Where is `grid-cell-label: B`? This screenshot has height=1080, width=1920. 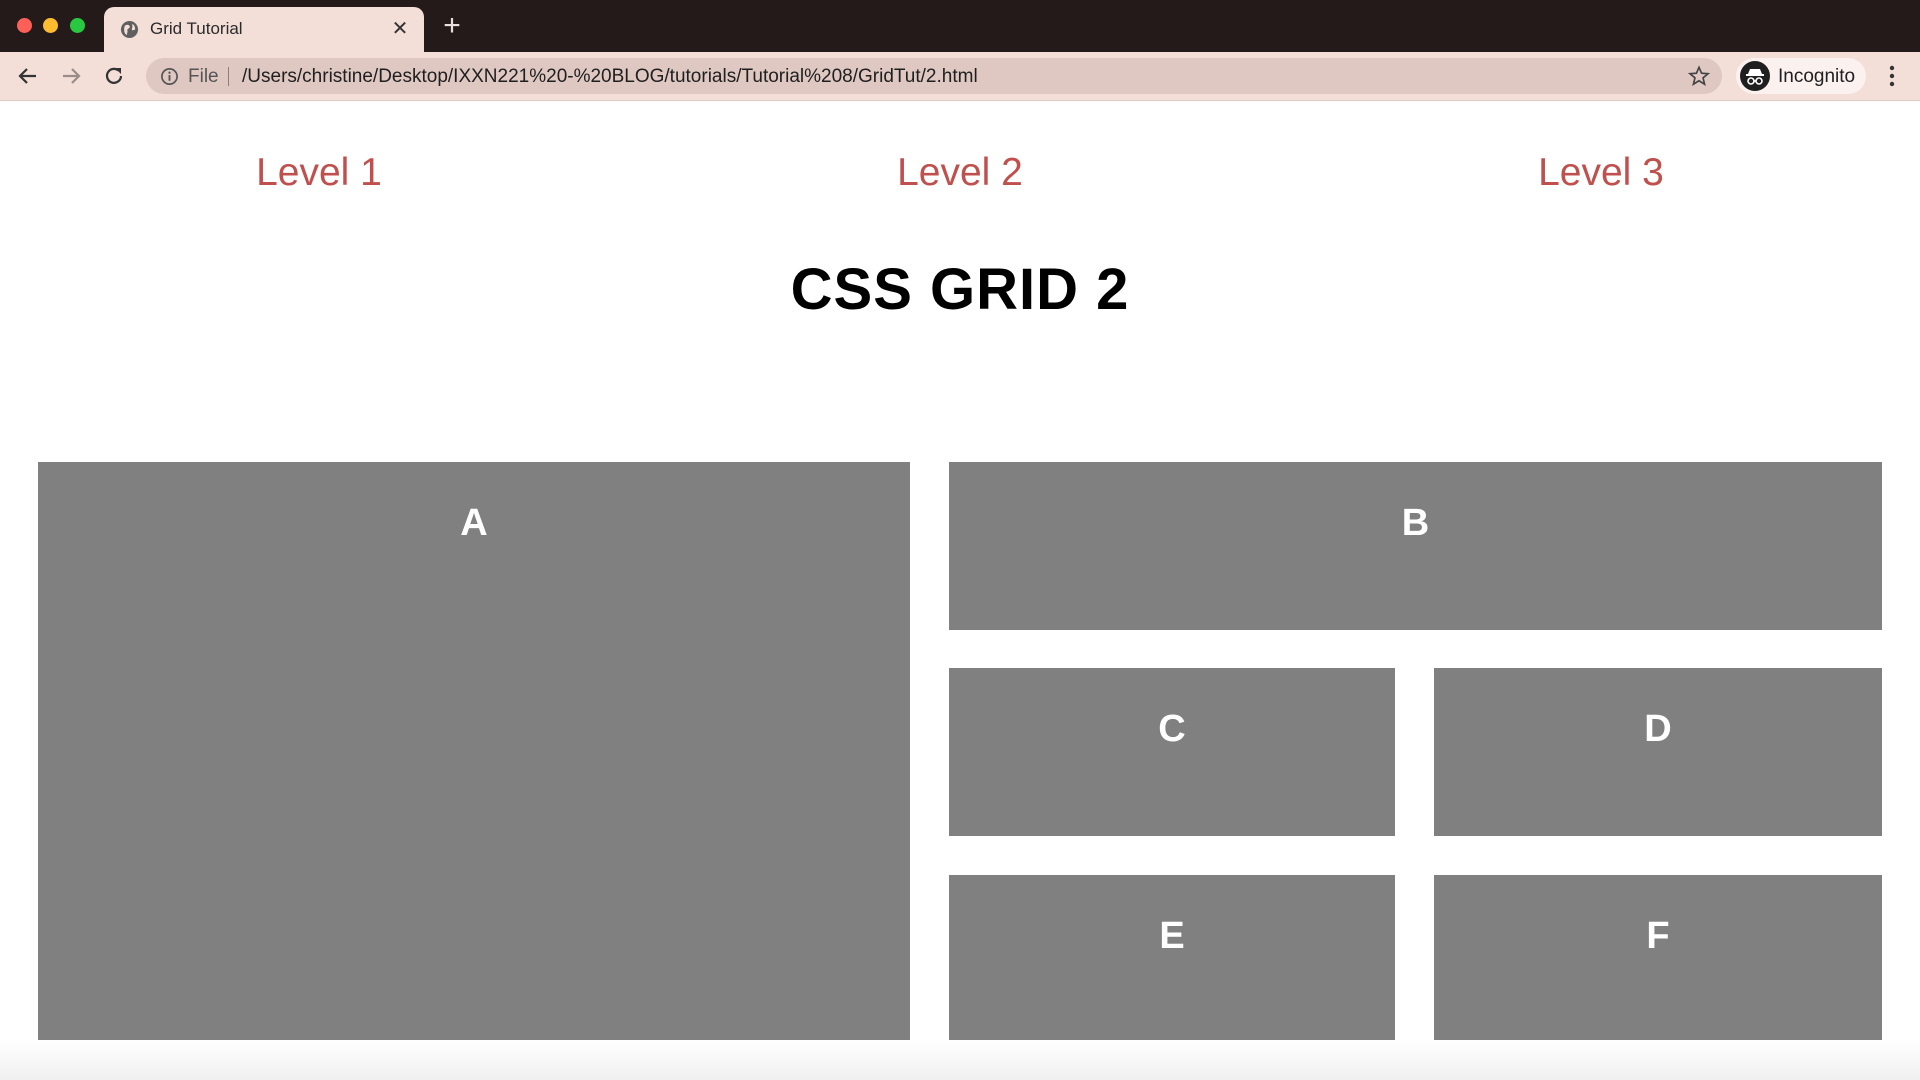 grid-cell-label: B is located at coordinates (1415, 523).